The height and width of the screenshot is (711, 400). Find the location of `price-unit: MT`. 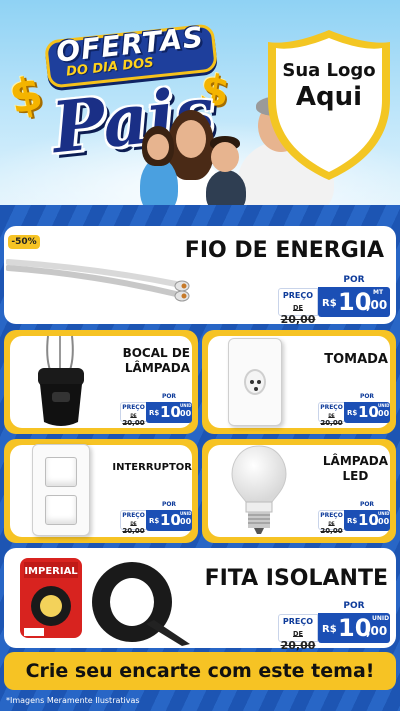

price-unit: MT is located at coordinates (378, 292).